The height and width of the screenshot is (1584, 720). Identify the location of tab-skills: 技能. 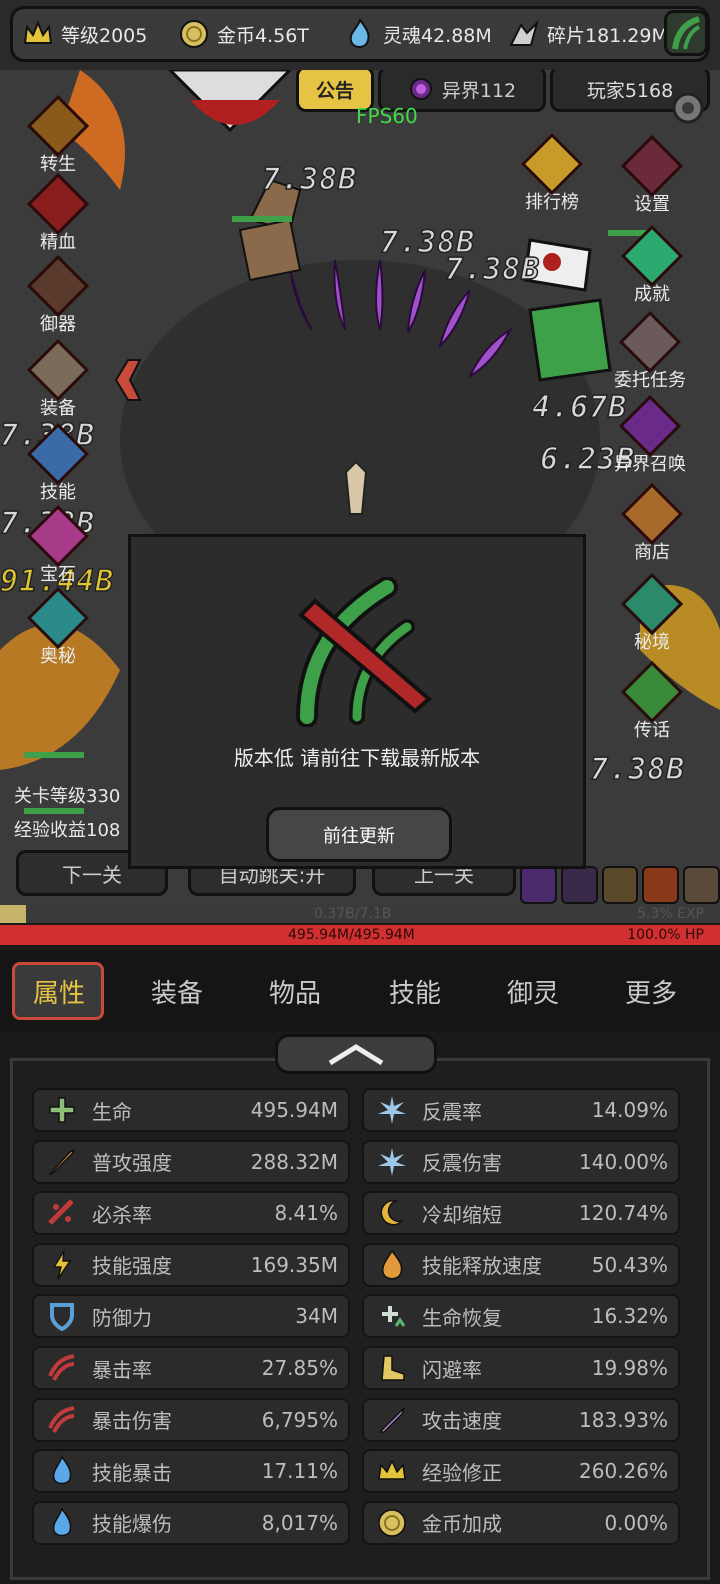
(415, 991).